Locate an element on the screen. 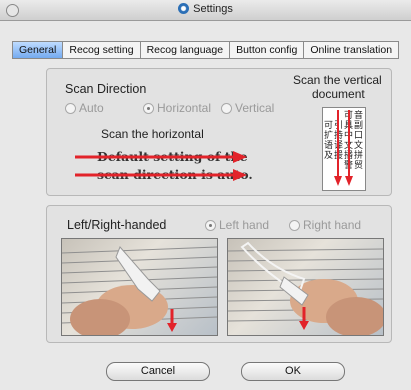 This screenshot has width=411, height=390. ok-button: OK is located at coordinates (293, 371).